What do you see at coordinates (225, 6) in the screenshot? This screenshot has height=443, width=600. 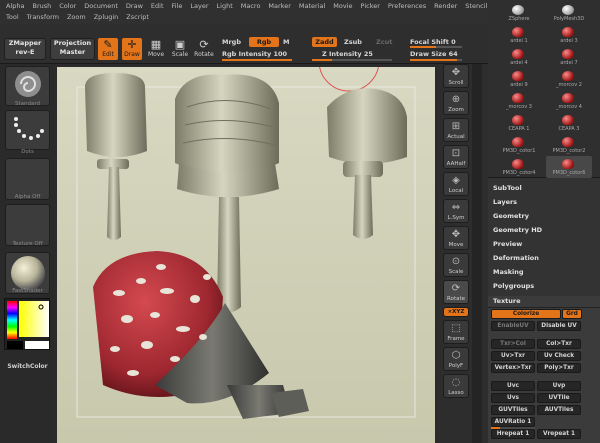 I see `menu-light: Light` at bounding box center [225, 6].